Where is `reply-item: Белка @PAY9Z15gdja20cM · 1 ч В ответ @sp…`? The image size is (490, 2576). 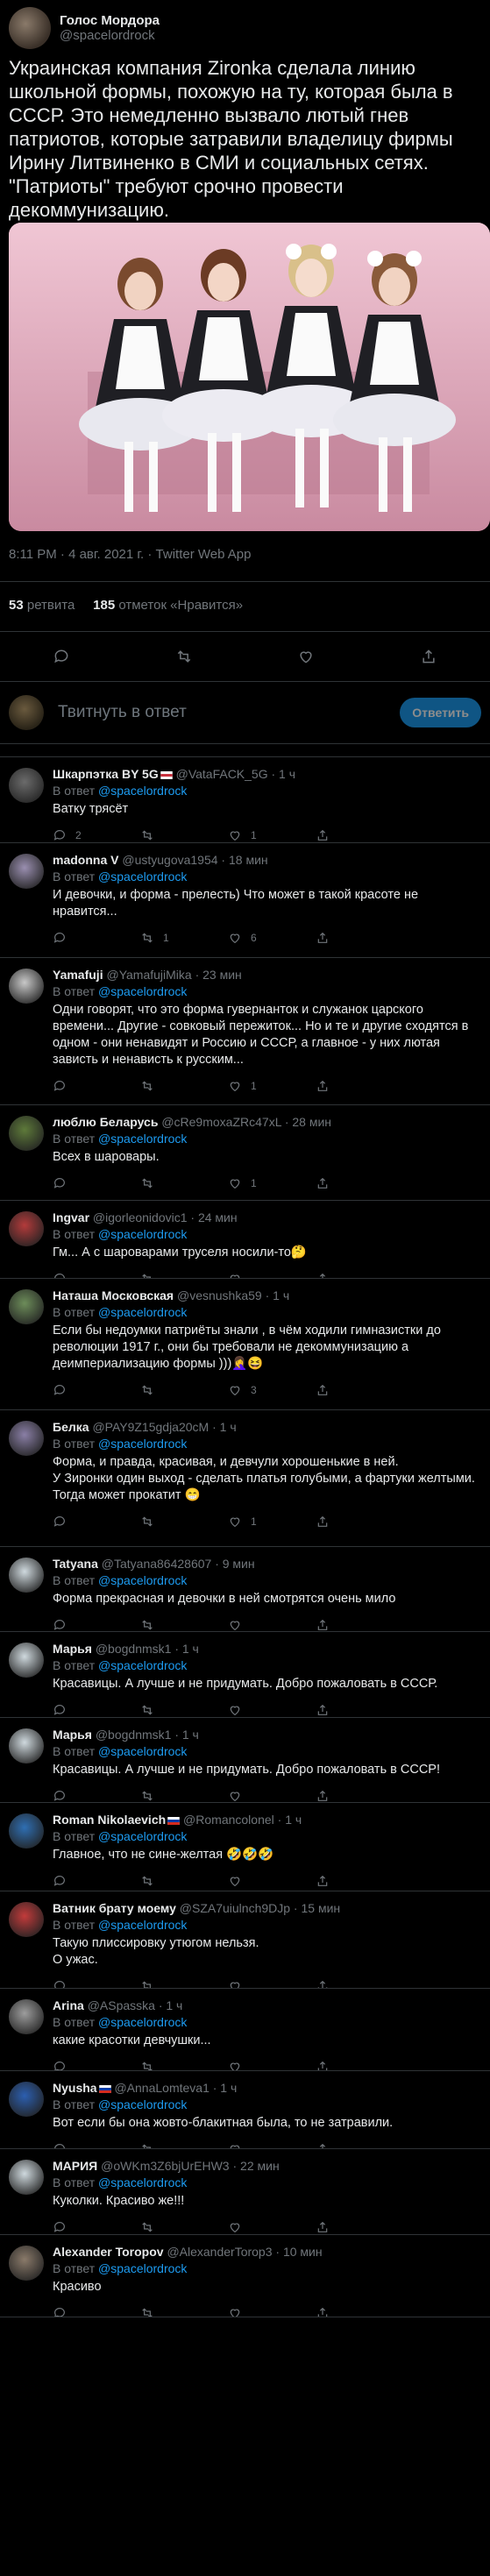 reply-item: Белка @PAY9Z15gdja20cM · 1 ч В ответ @sp… is located at coordinates (245, 1478).